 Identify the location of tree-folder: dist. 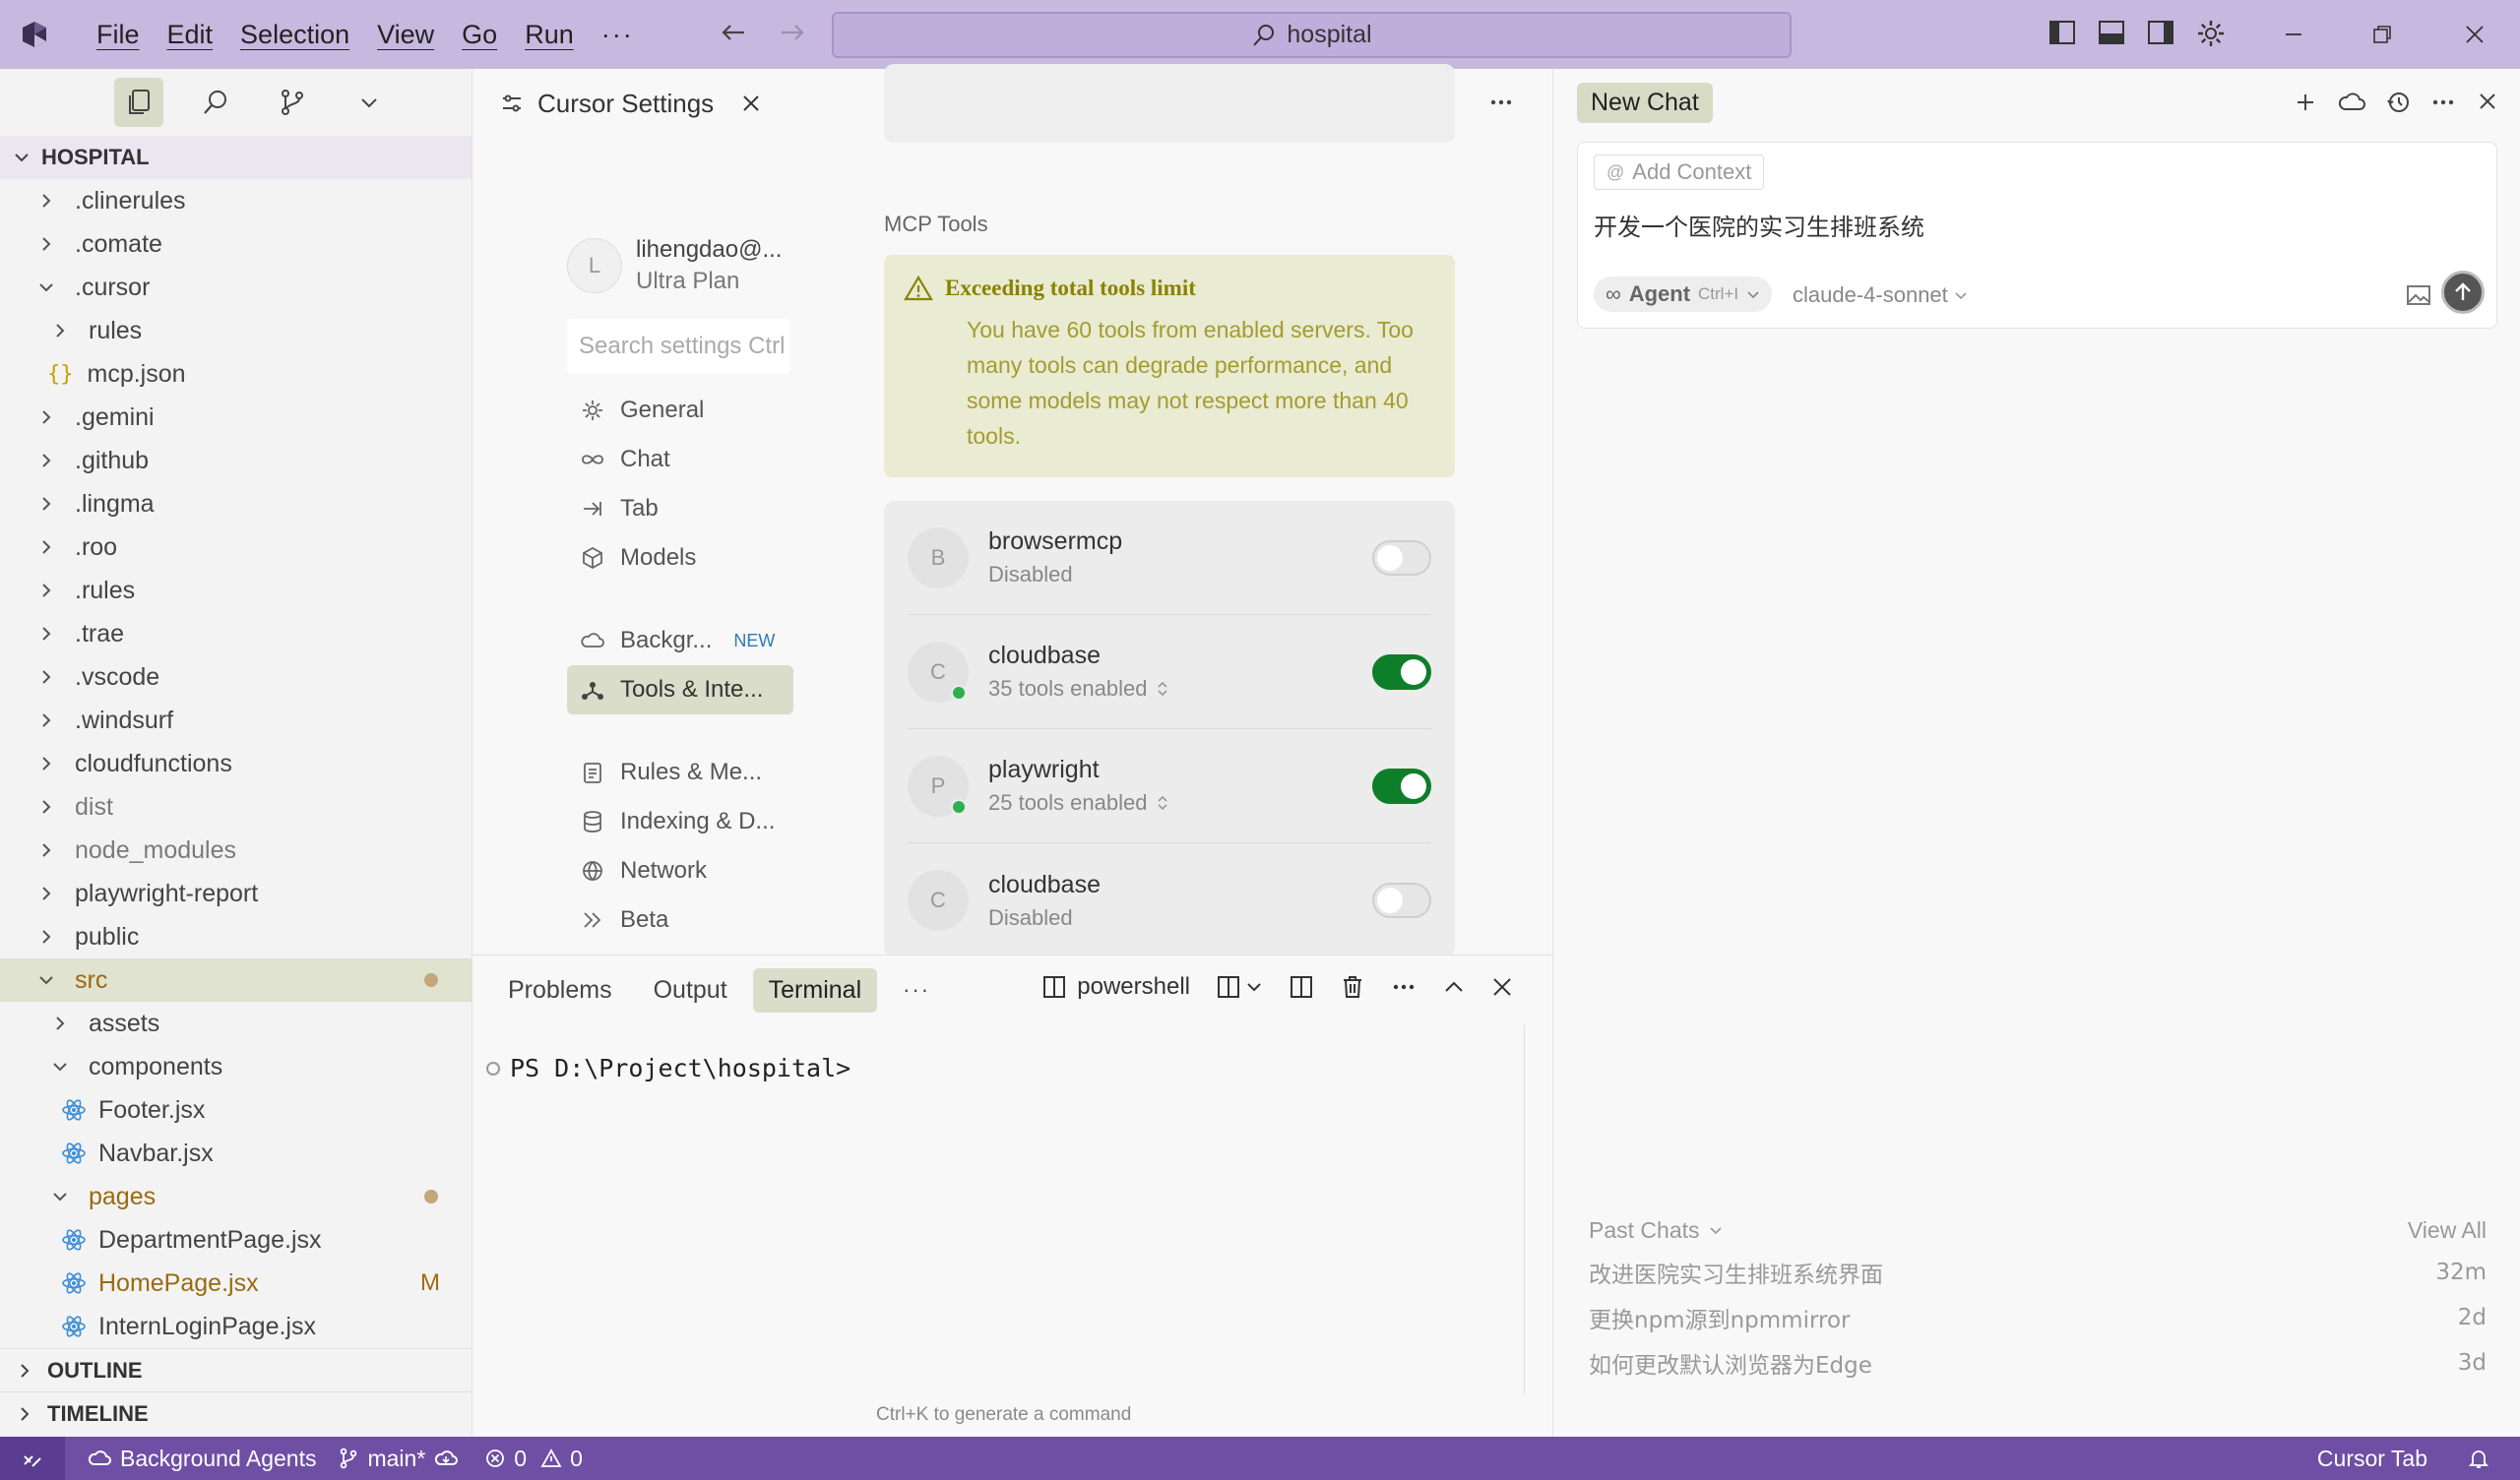
(236, 807).